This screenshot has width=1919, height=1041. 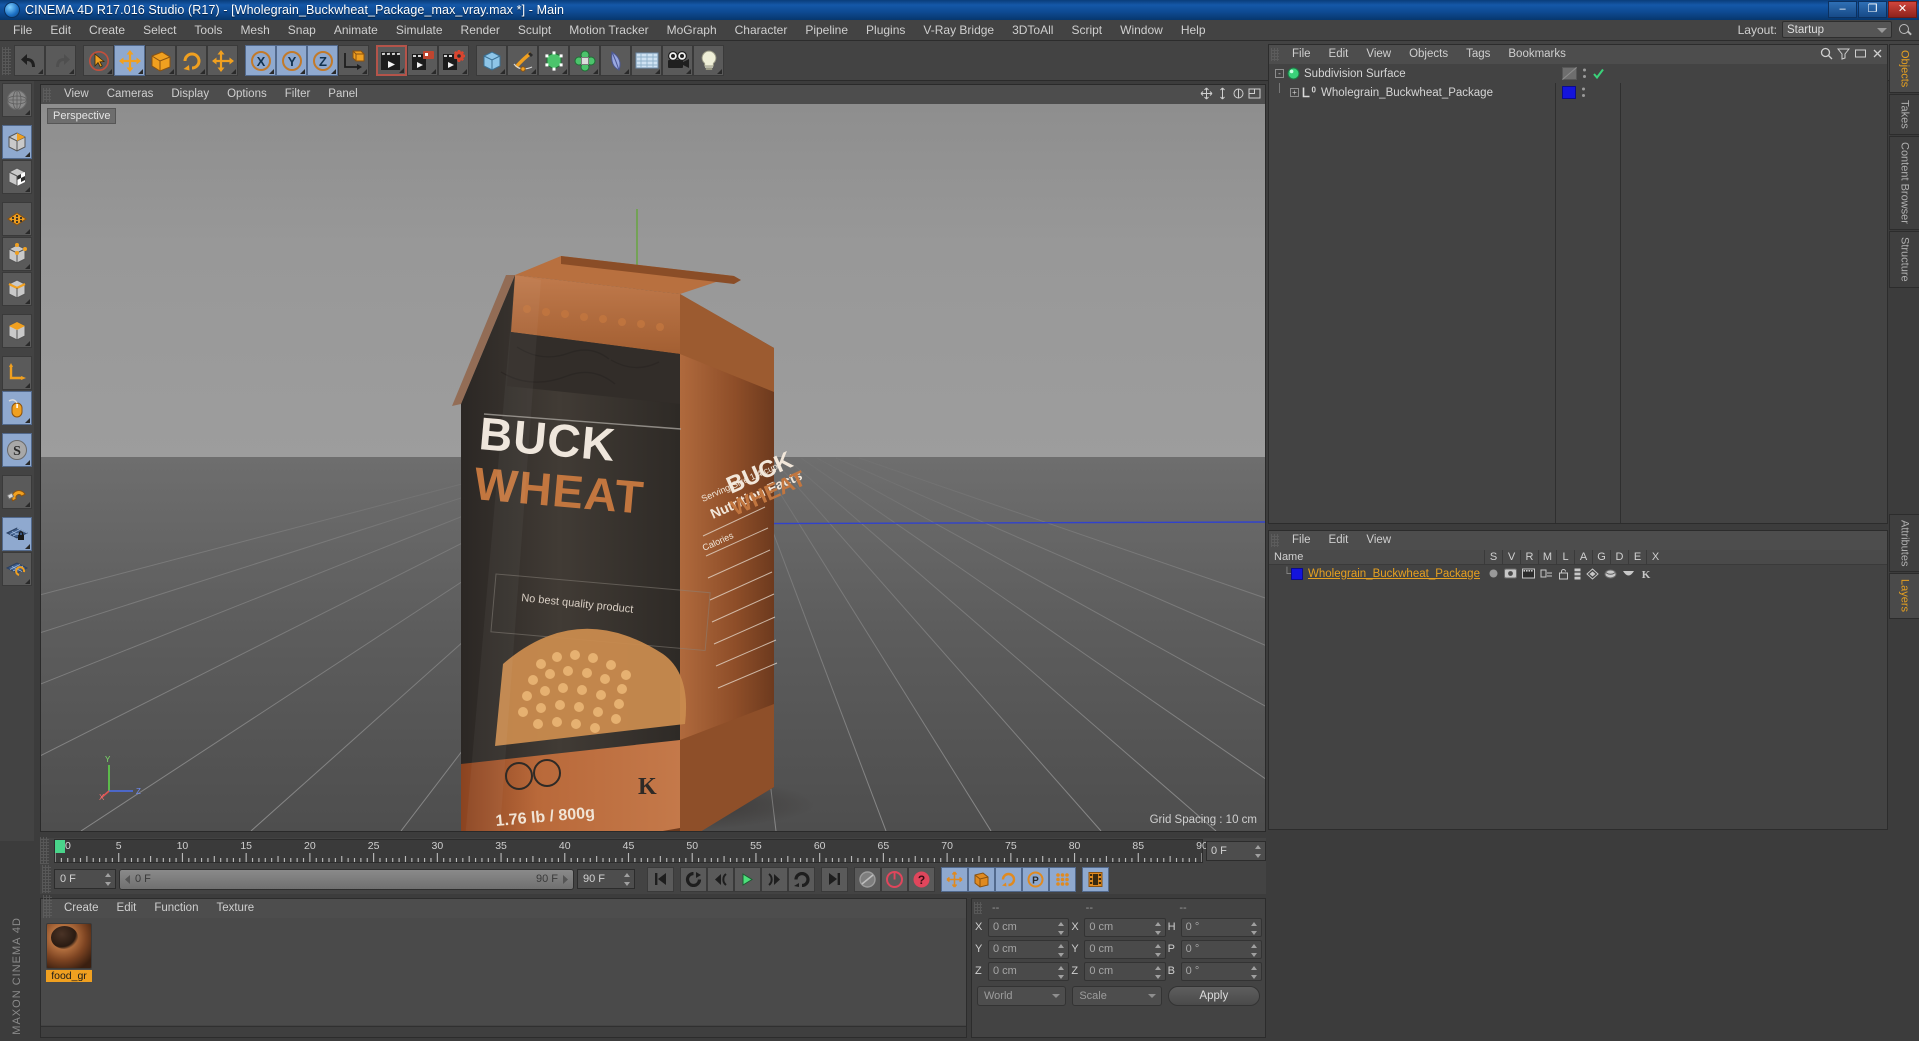 I want to click on layer-toggles: K, so click(x=1570, y=573).